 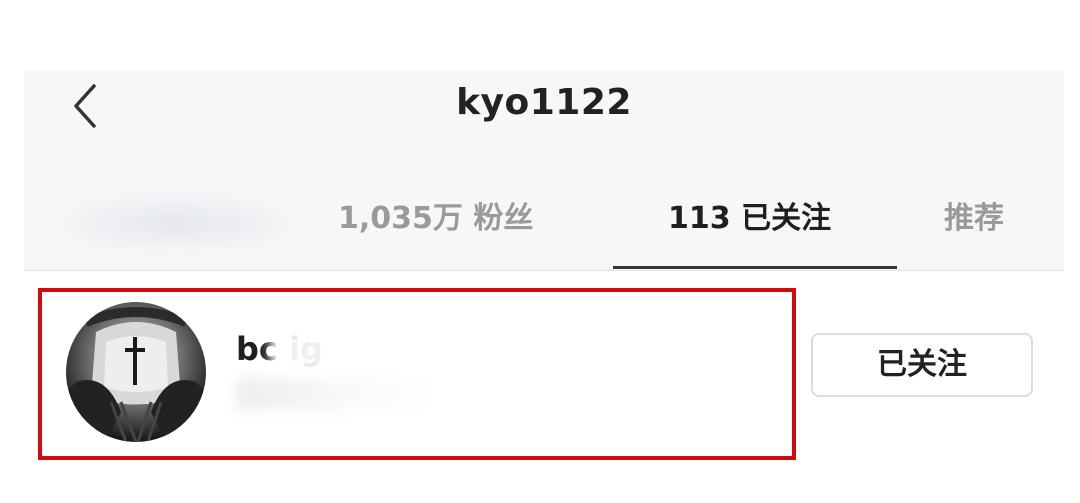 I want to click on top-strip, so click(x=540, y=35).